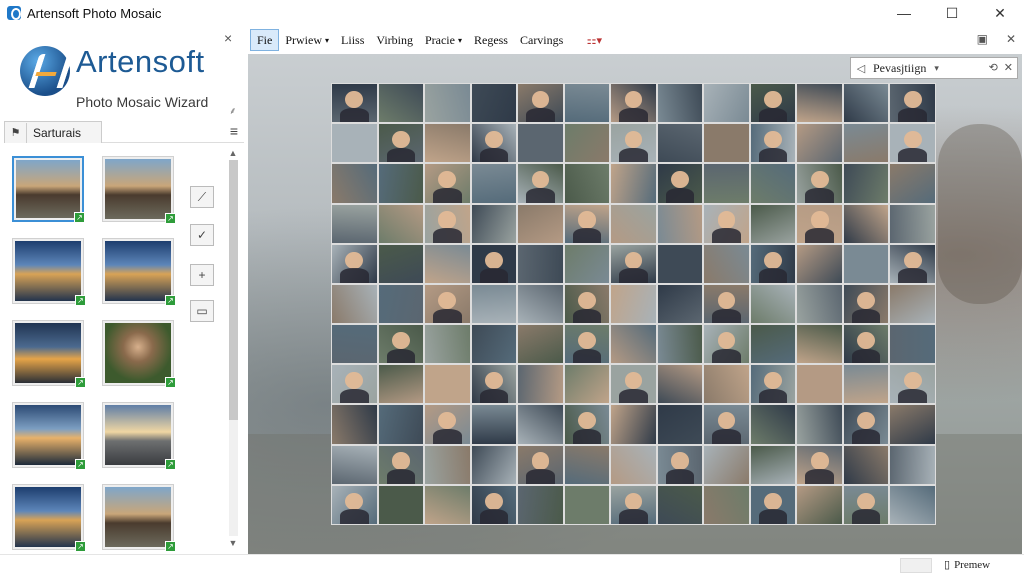  What do you see at coordinates (996, 39) in the screenshot?
I see `toolbar-right: ▣ ✕` at bounding box center [996, 39].